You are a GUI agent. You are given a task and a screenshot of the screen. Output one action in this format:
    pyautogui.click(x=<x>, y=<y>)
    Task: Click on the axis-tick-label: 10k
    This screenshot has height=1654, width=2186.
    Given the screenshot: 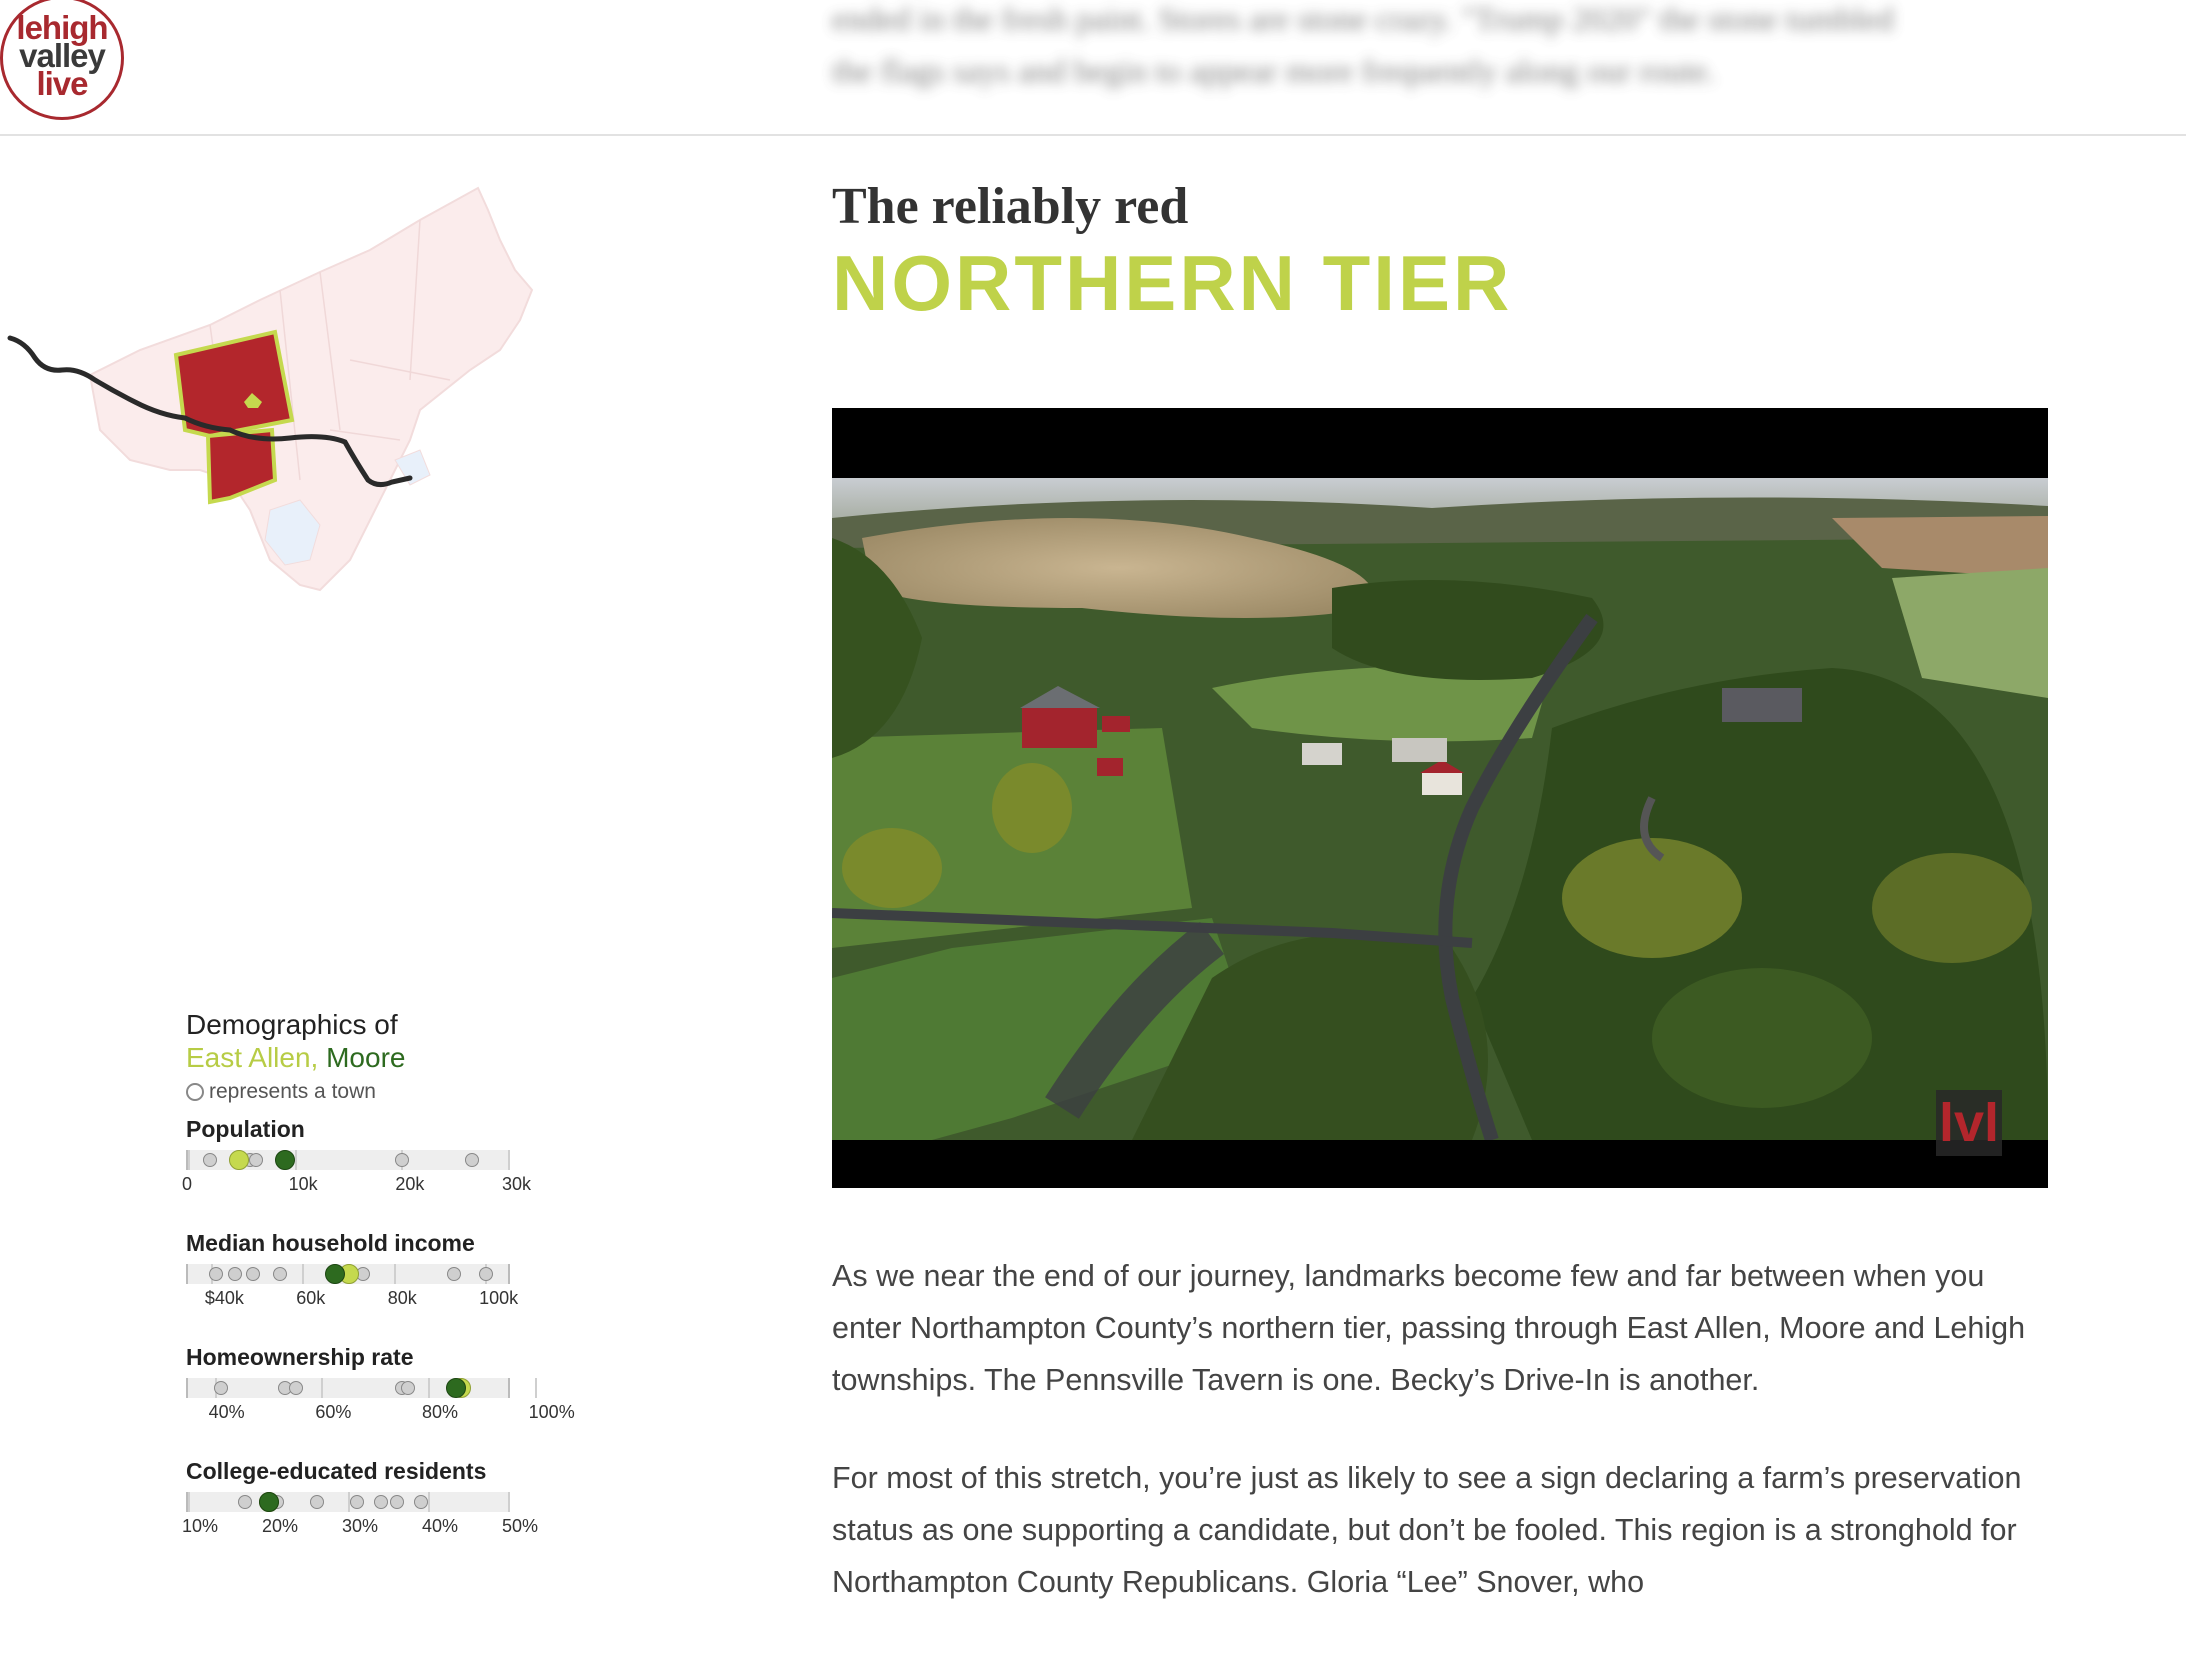 What is the action you would take?
    pyautogui.click(x=303, y=1184)
    